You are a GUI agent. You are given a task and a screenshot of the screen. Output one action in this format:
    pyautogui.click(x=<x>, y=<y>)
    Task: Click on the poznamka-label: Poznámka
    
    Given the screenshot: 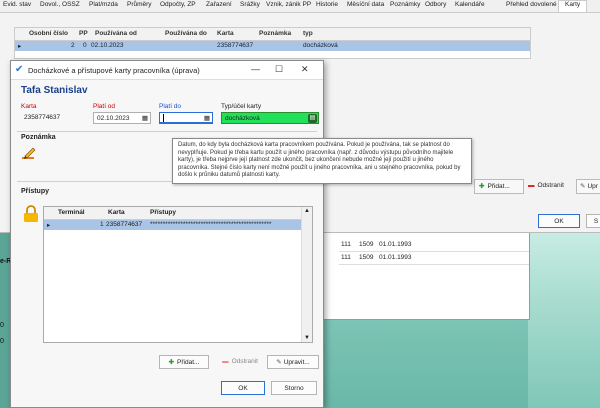 What is the action you would take?
    pyautogui.click(x=38, y=137)
    